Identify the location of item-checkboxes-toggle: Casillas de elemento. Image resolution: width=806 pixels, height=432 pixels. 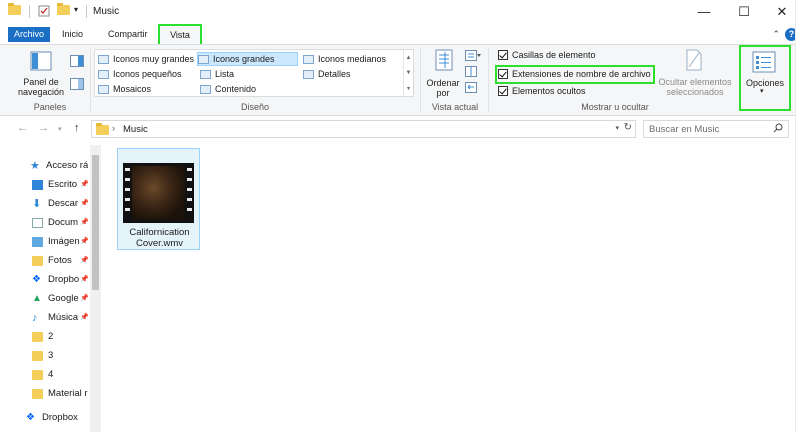
(547, 55).